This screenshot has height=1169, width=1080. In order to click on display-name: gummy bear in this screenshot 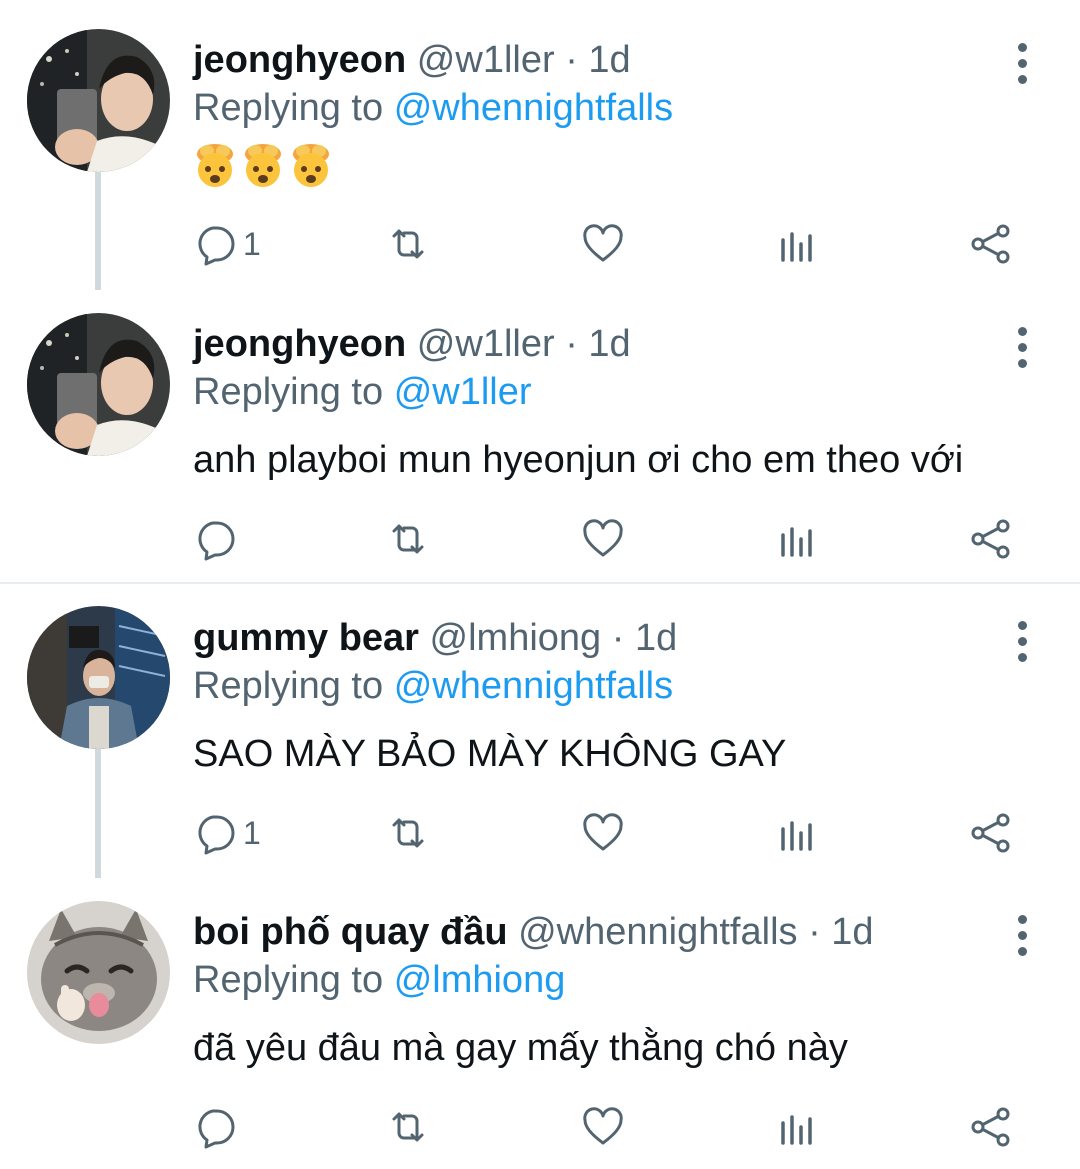, I will do `click(306, 638)`.